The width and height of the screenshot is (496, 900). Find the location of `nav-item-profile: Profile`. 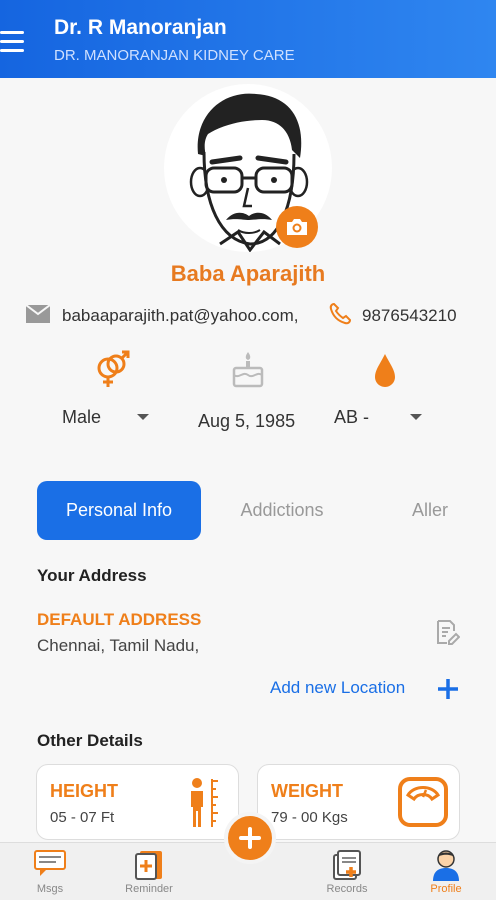

nav-item-profile: Profile is located at coordinates (446, 871).